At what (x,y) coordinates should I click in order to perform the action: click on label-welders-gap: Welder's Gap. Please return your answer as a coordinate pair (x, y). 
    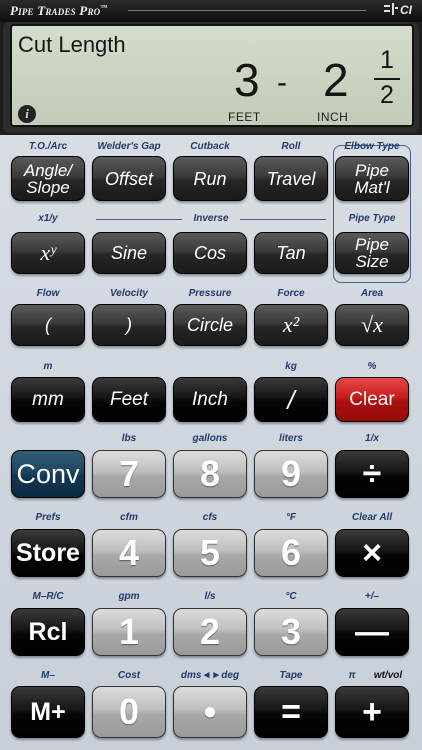
    Looking at the image, I should click on (129, 146).